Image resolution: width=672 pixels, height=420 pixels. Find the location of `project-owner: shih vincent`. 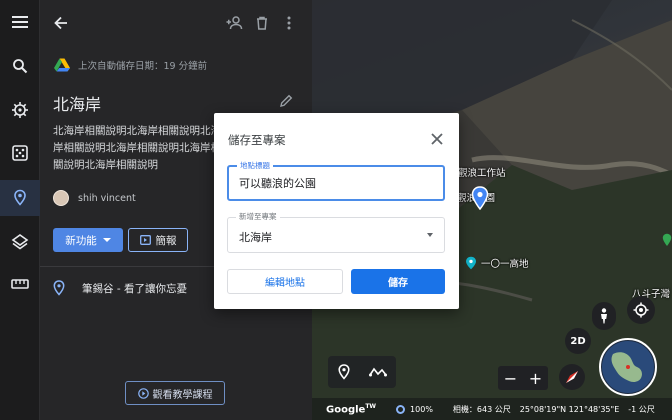

project-owner: shih vincent is located at coordinates (94, 198).